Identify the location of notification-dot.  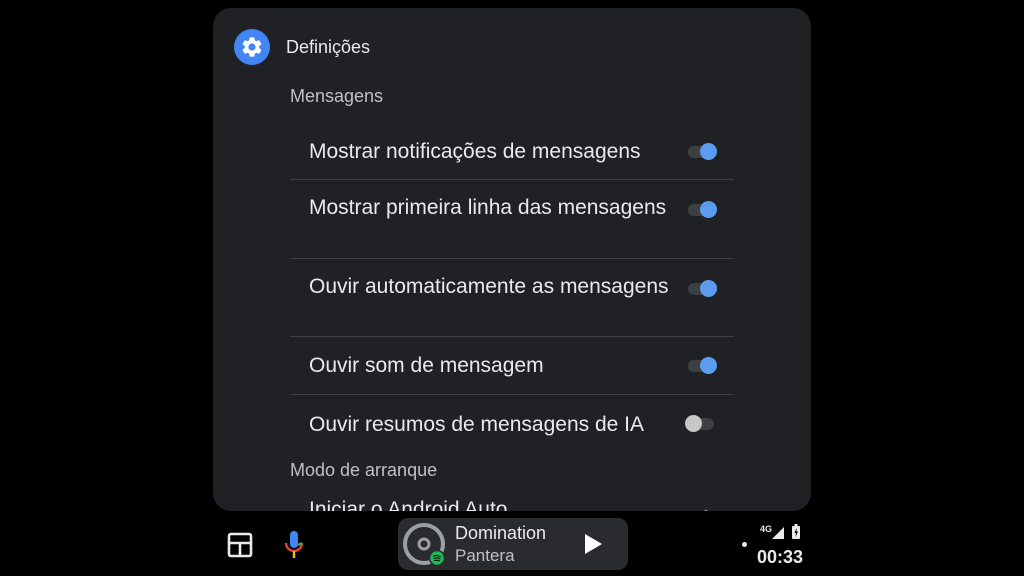
(744, 544).